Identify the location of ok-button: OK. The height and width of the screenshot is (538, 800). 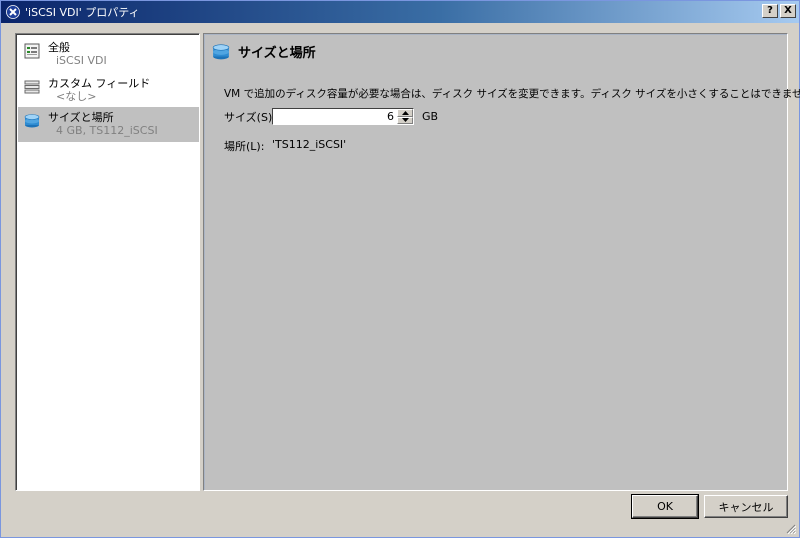
(665, 506).